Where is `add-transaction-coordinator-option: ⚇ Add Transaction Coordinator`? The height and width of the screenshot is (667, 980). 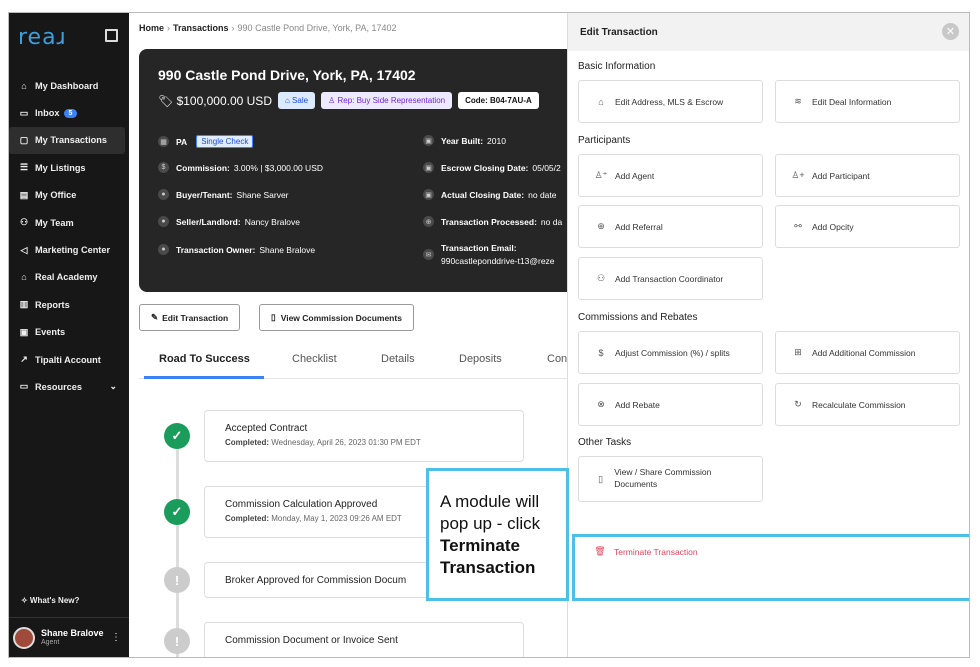
add-transaction-coordinator-option: ⚇ Add Transaction Coordinator is located at coordinates (670, 278).